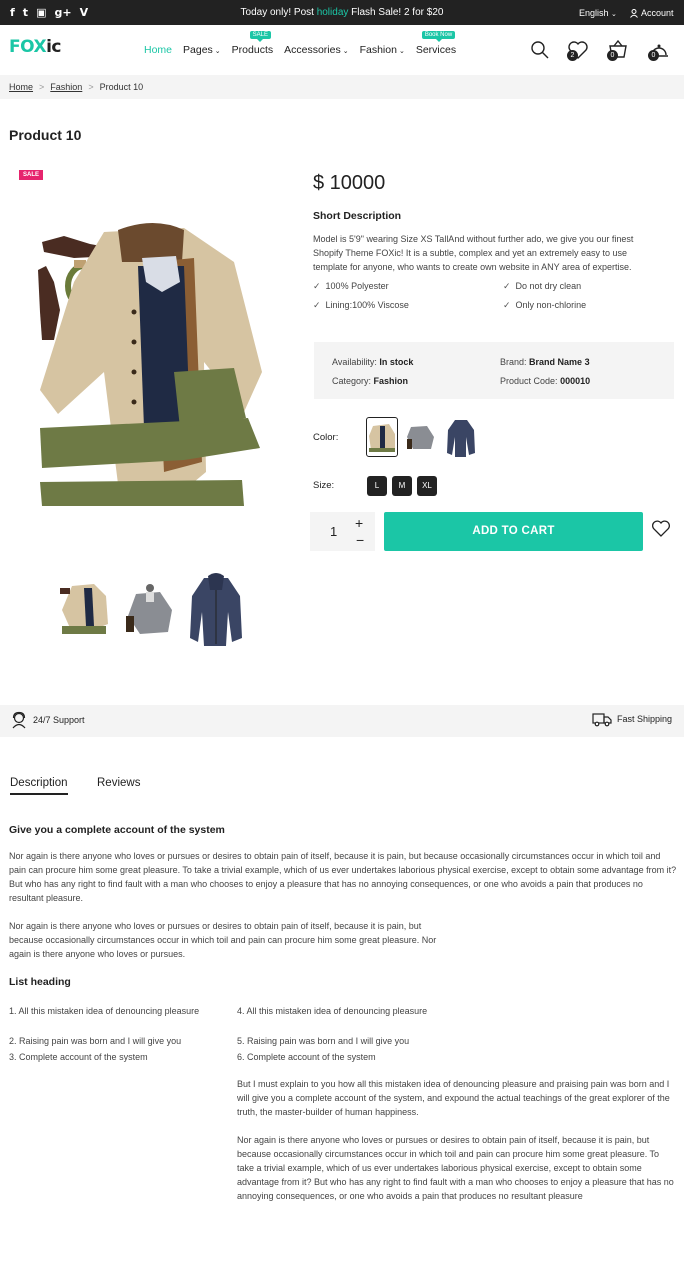 The height and width of the screenshot is (1261, 684). What do you see at coordinates (367, 305) in the screenshot?
I see `feature-label: Lining:100% Viscose` at bounding box center [367, 305].